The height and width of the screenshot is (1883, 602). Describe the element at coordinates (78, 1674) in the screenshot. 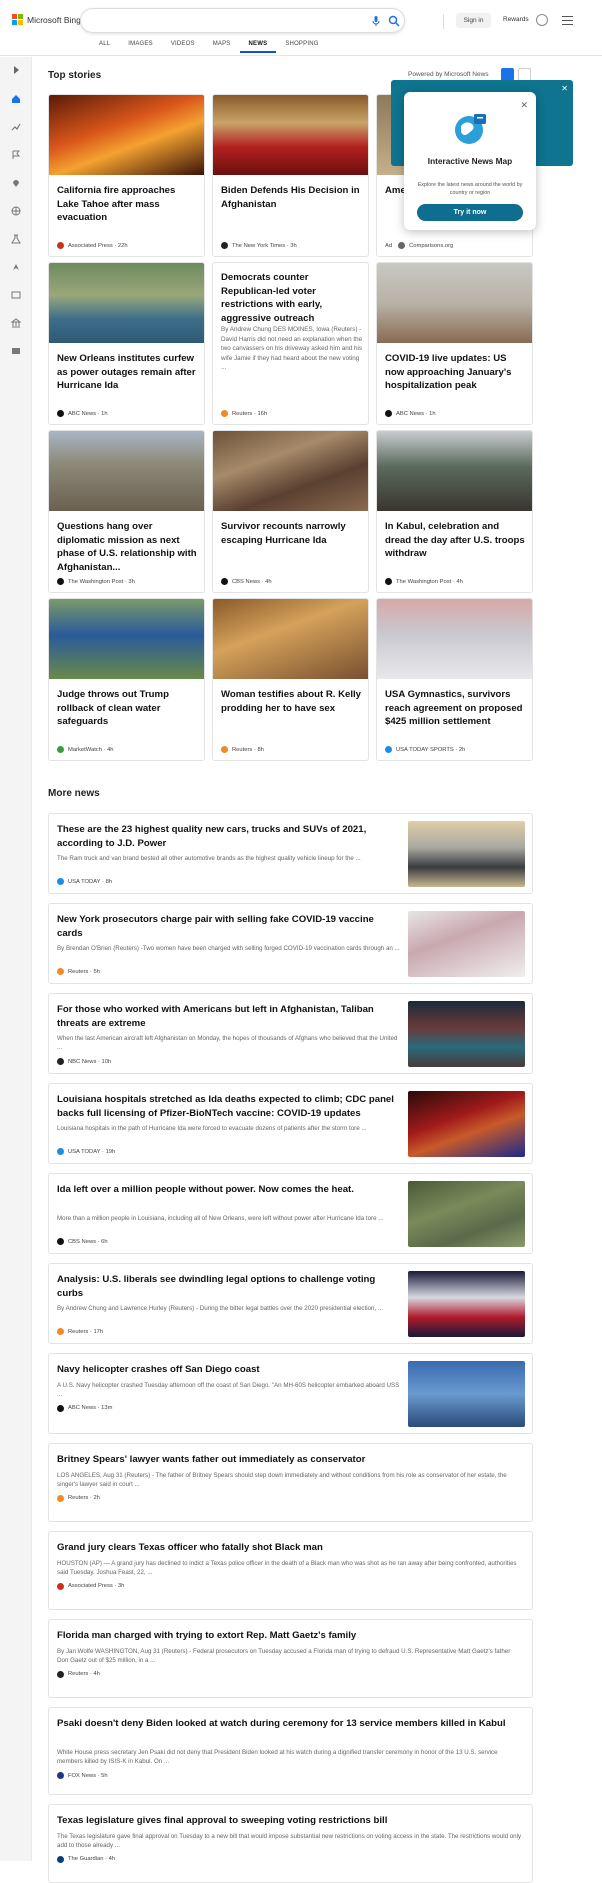

I see `more-news-source: Reuters · 4h` at that location.